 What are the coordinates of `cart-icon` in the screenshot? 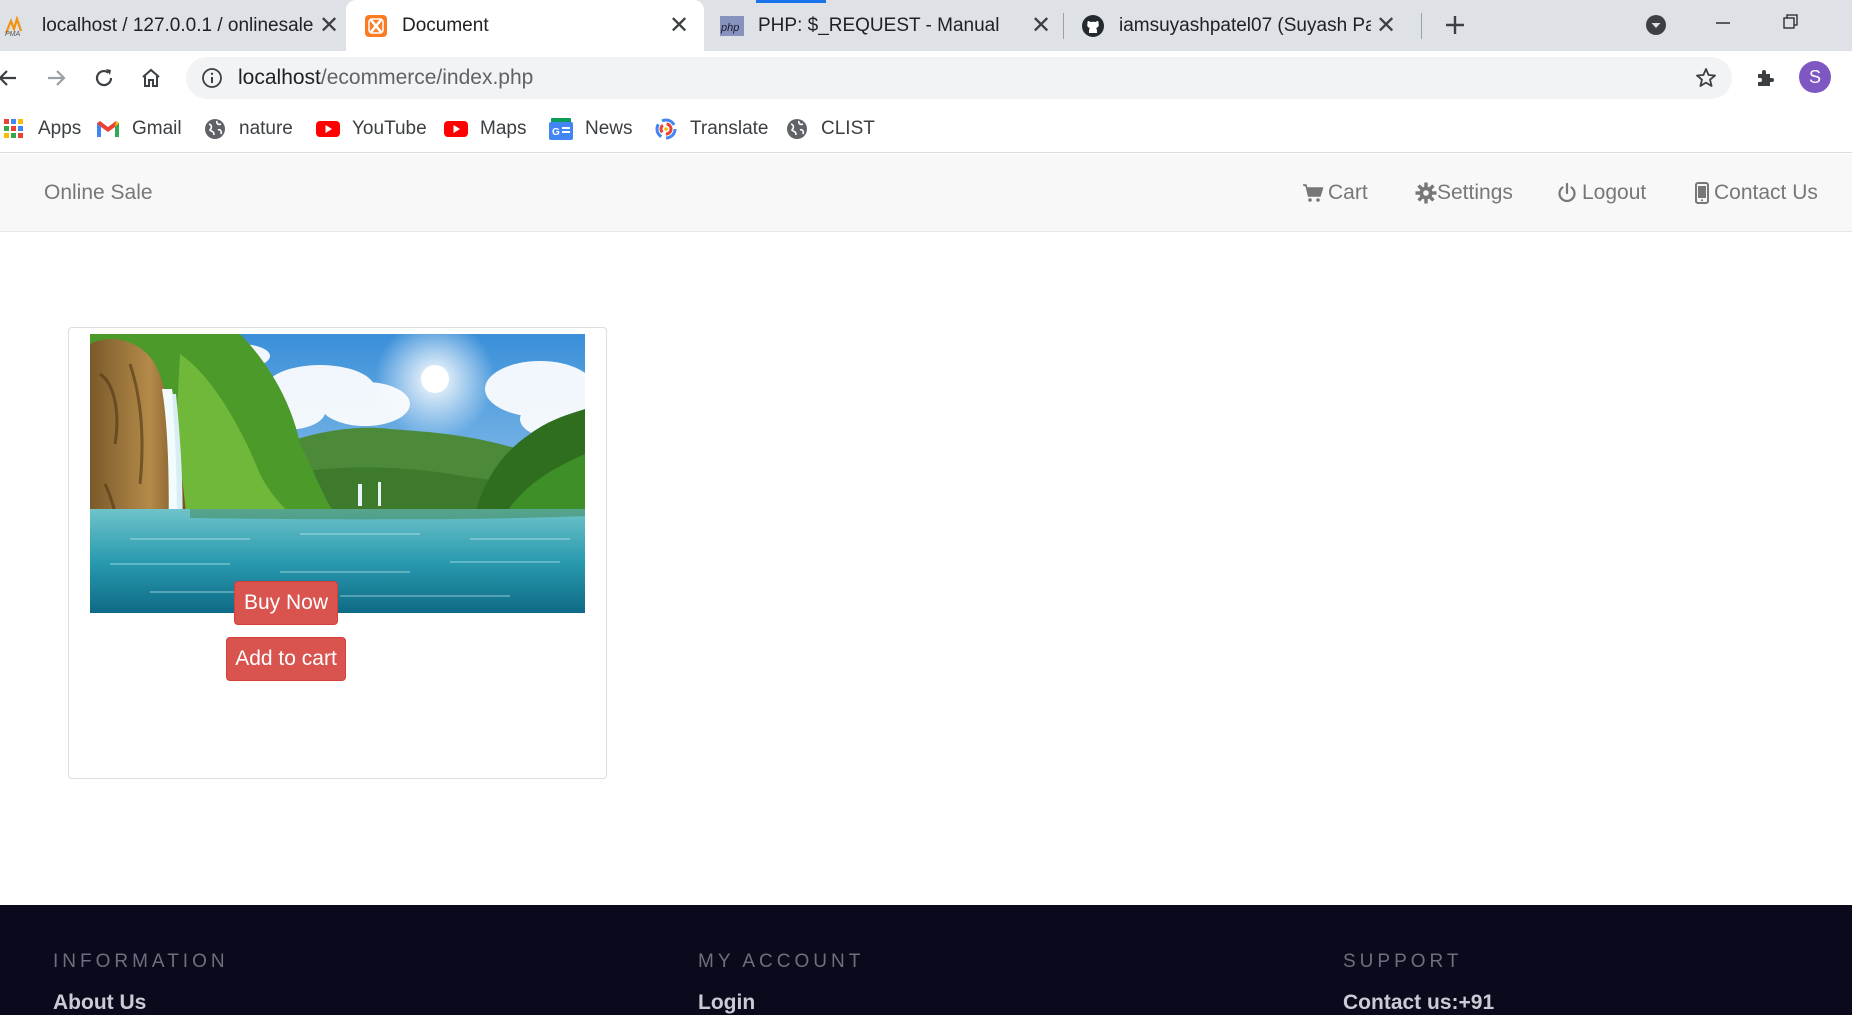 It's located at (1313, 193).